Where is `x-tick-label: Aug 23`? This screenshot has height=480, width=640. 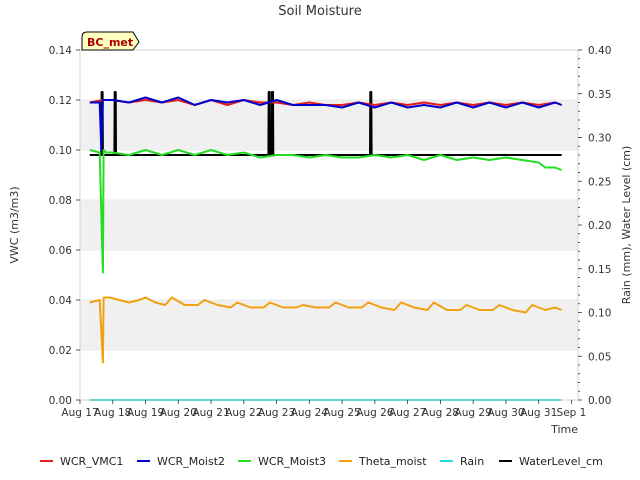 x-tick-label: Aug 23 is located at coordinates (276, 413).